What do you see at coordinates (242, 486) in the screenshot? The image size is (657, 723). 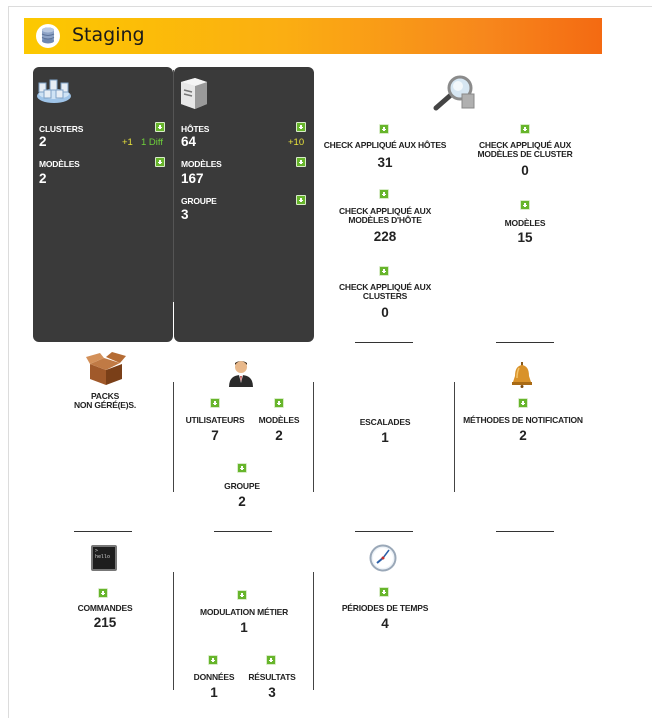 I see `user-groups-label: GROUPE` at bounding box center [242, 486].